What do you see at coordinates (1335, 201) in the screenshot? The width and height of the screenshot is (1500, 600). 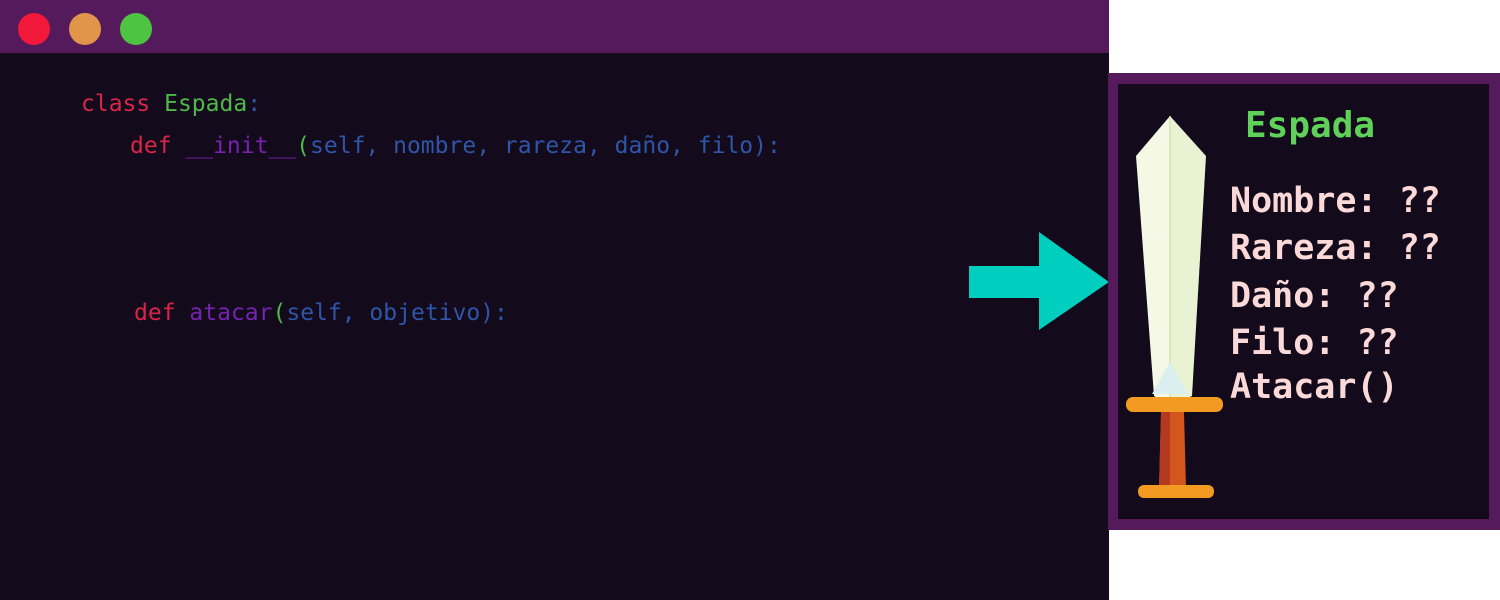 I see `card-attribute-nombre: Nombre: ??` at bounding box center [1335, 201].